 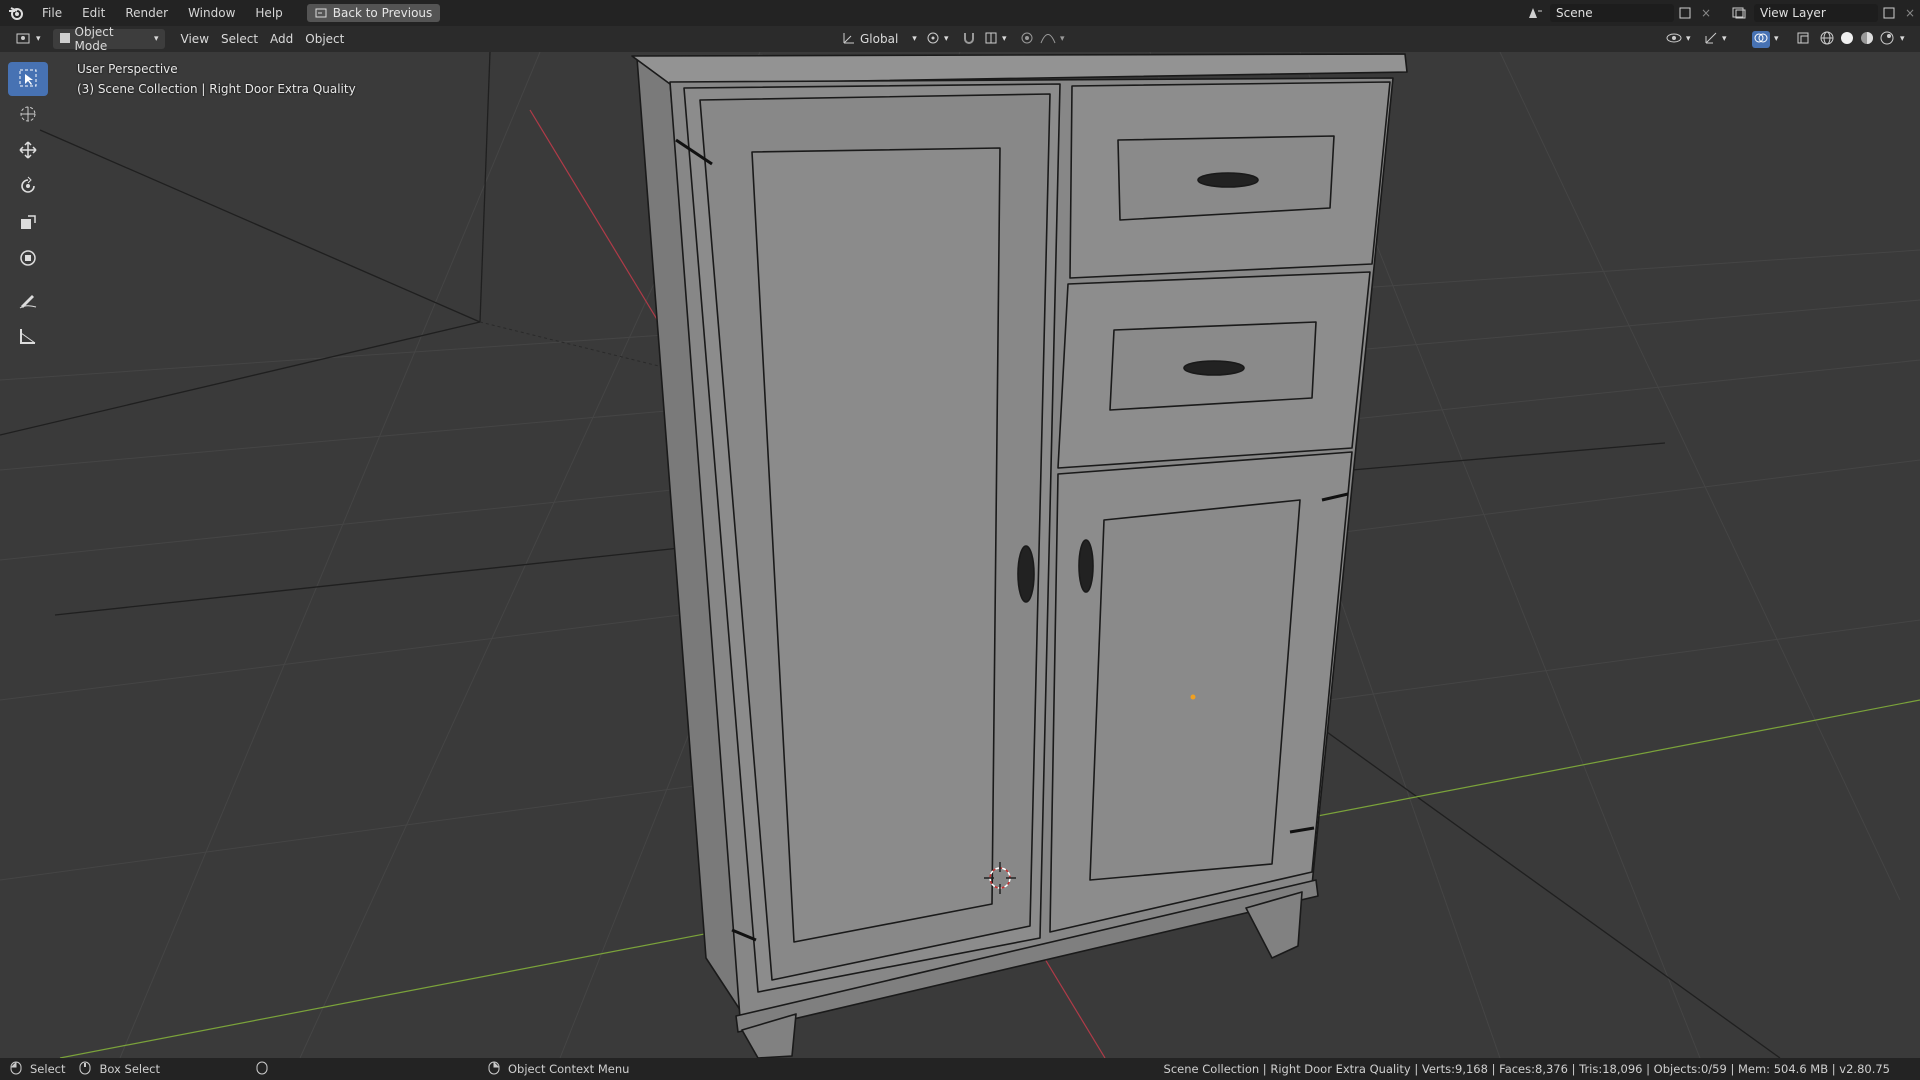 I want to click on view-layer-field: View Layer, so click(x=1816, y=13).